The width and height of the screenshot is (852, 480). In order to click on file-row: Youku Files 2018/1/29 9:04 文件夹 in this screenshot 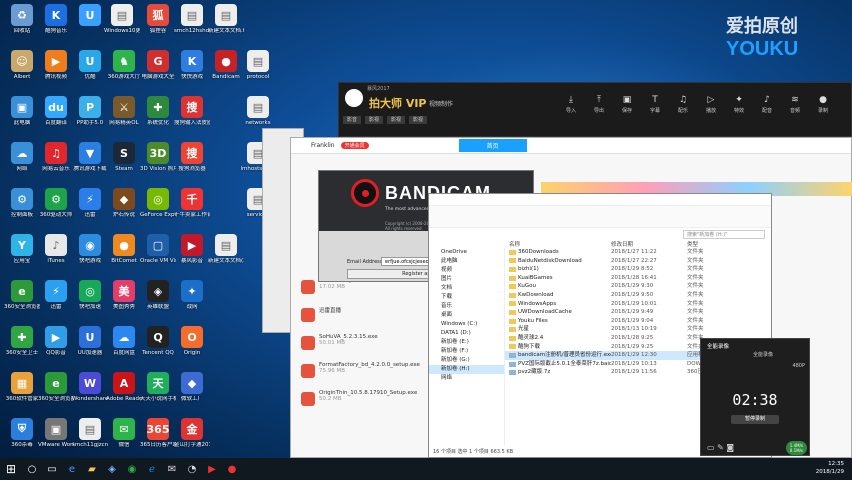, I will do `click(638, 321)`.